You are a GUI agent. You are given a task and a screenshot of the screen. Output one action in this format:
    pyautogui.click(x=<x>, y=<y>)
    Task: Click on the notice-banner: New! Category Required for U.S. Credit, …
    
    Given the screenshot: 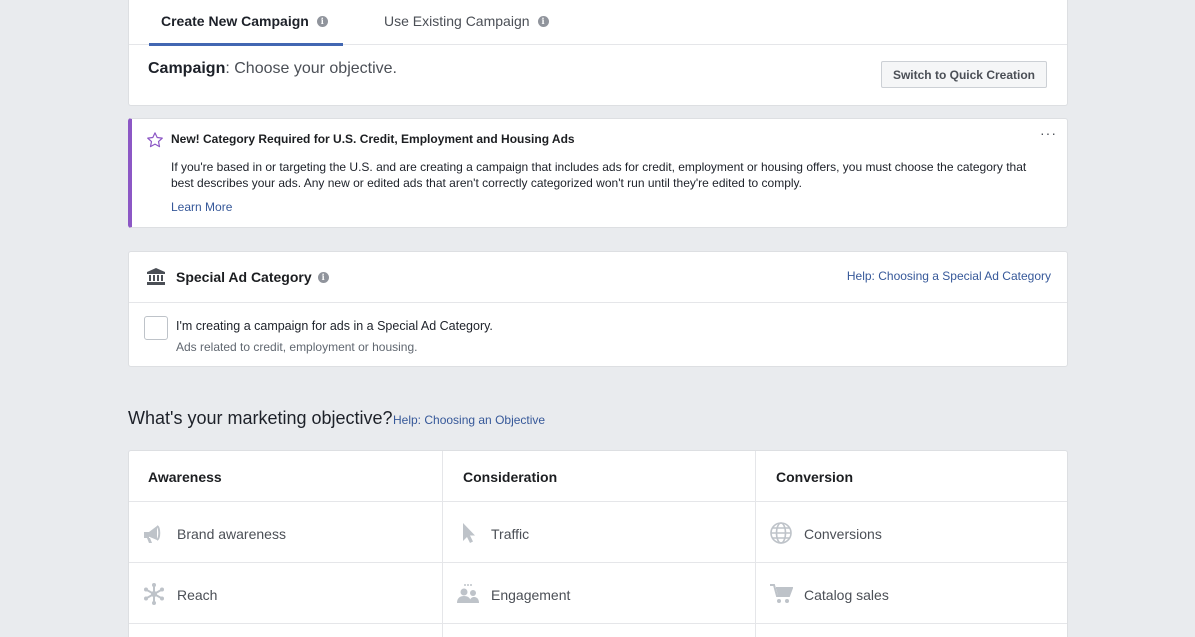 What is the action you would take?
    pyautogui.click(x=598, y=173)
    